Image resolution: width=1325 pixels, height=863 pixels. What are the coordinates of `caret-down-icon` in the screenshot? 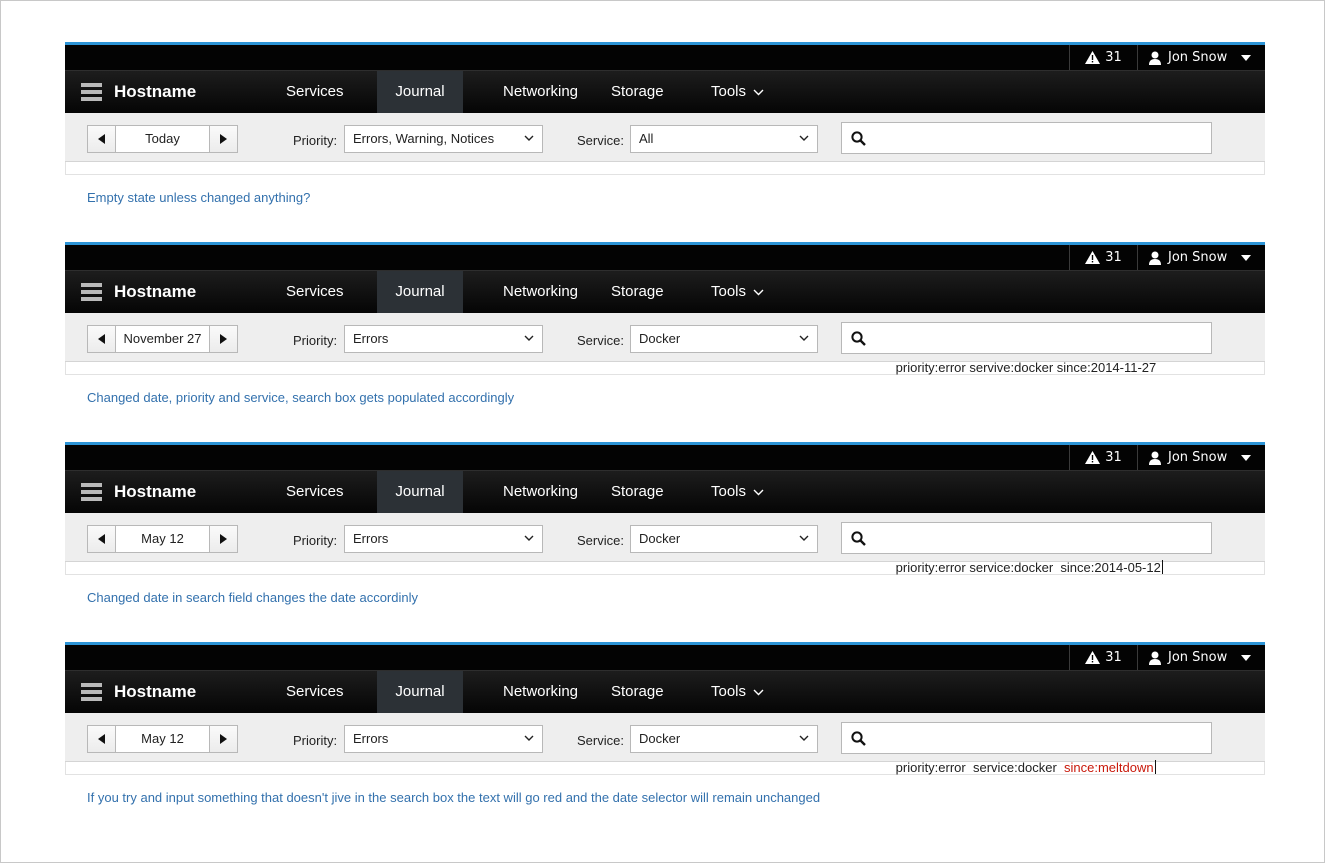 It's located at (1246, 657).